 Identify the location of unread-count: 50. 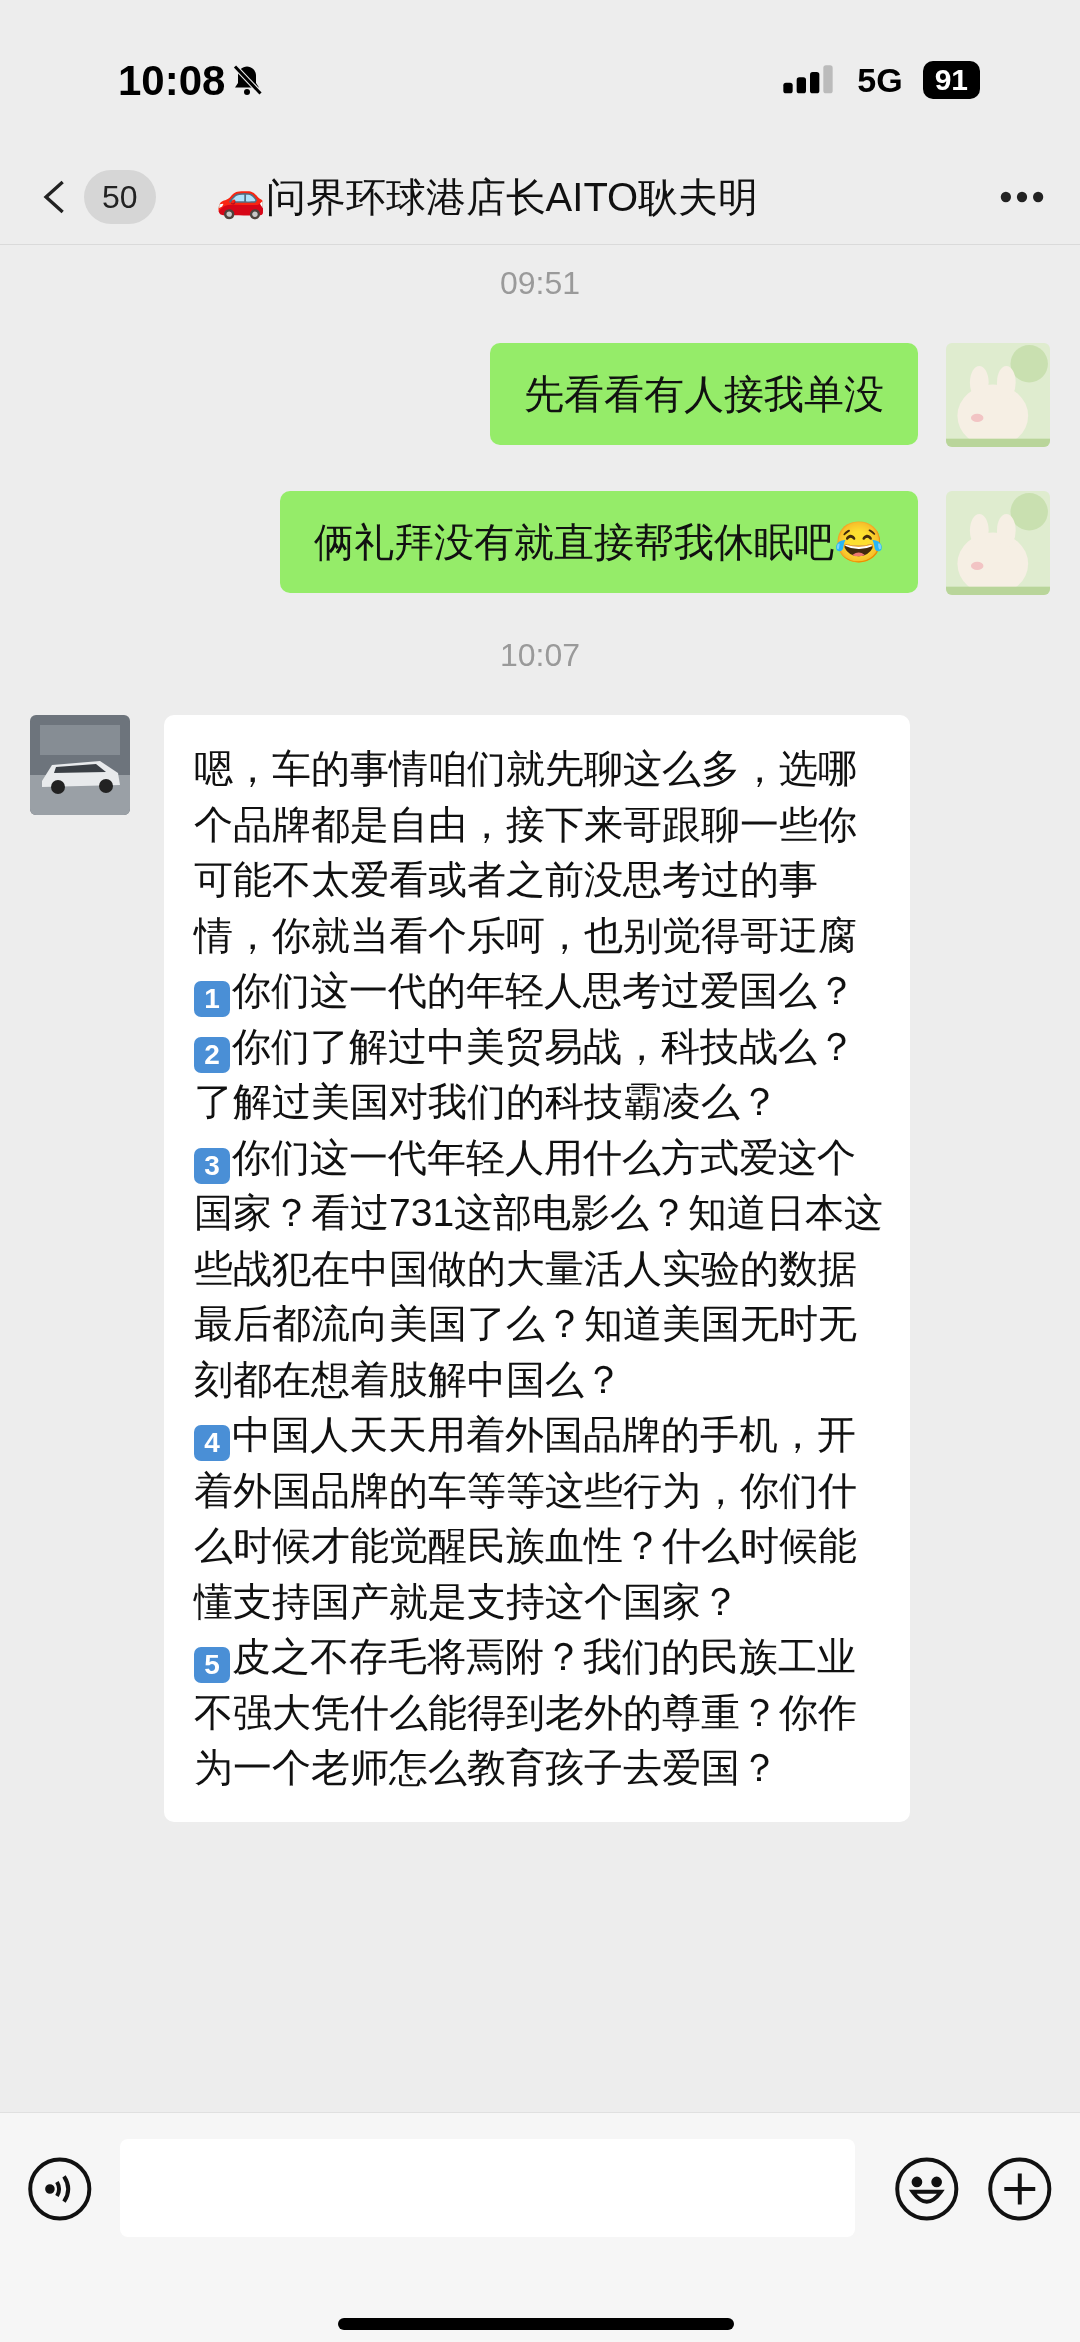
(120, 197).